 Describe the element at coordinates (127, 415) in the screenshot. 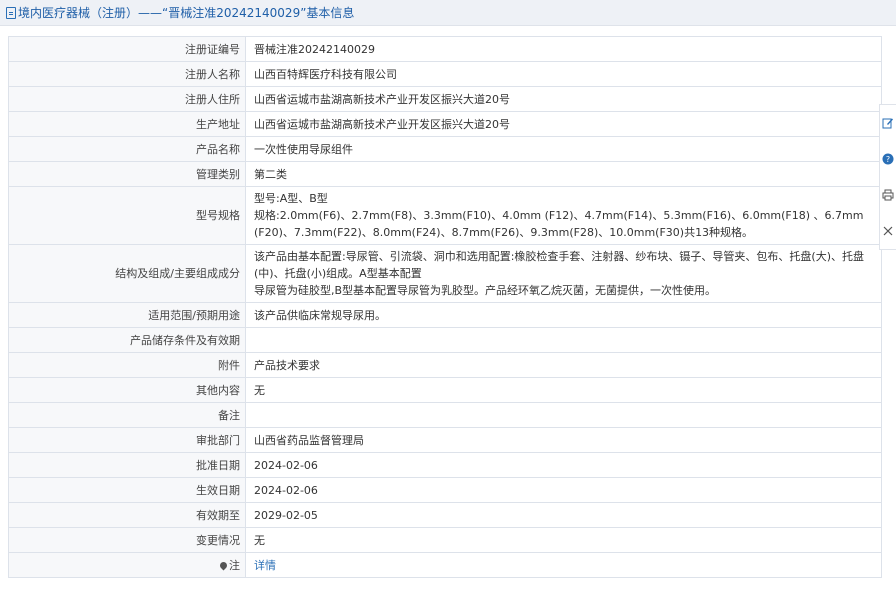

I see `row-label: 备注` at that location.